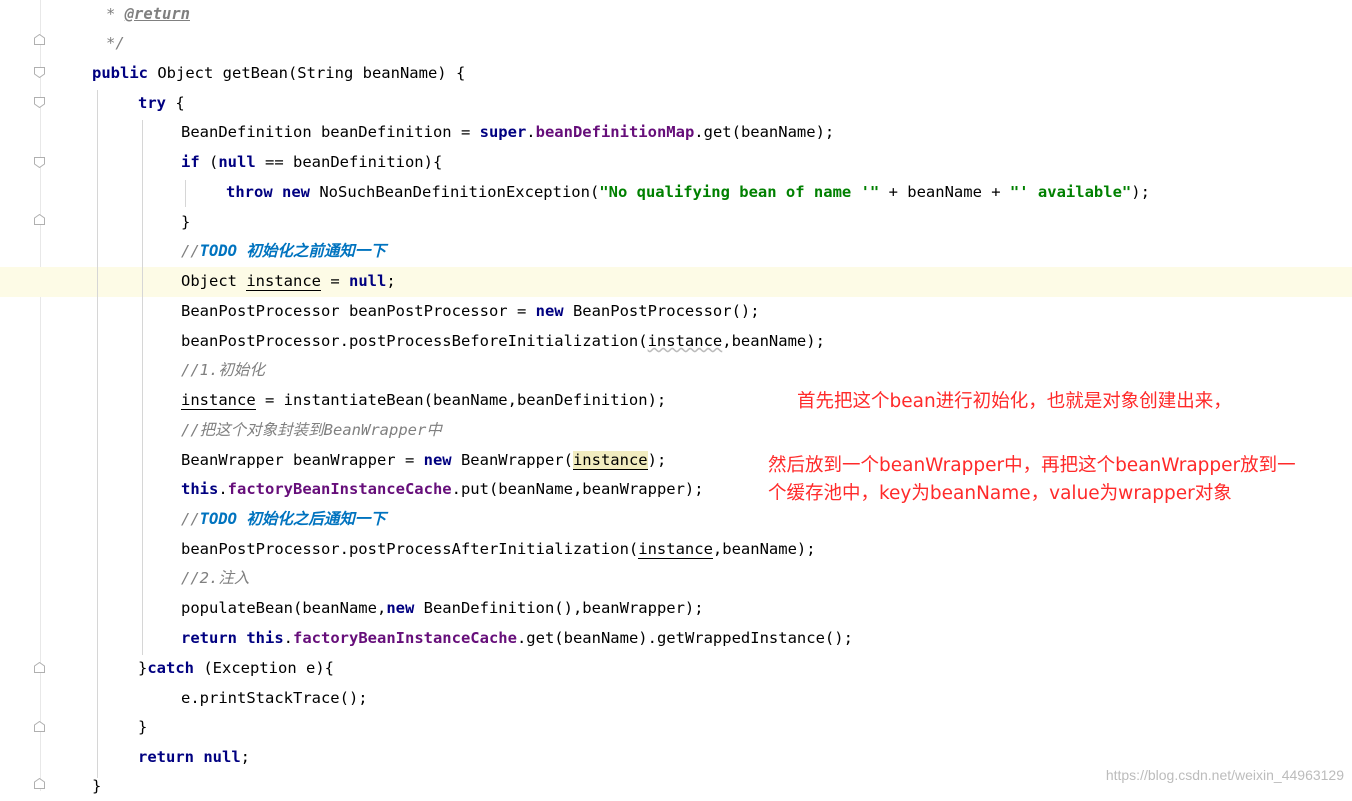  I want to click on code-line: try {, so click(161, 103).